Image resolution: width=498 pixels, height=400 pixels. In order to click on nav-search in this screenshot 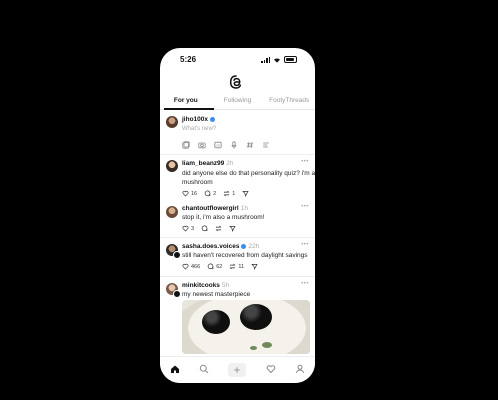, I will do `click(204, 370)`.